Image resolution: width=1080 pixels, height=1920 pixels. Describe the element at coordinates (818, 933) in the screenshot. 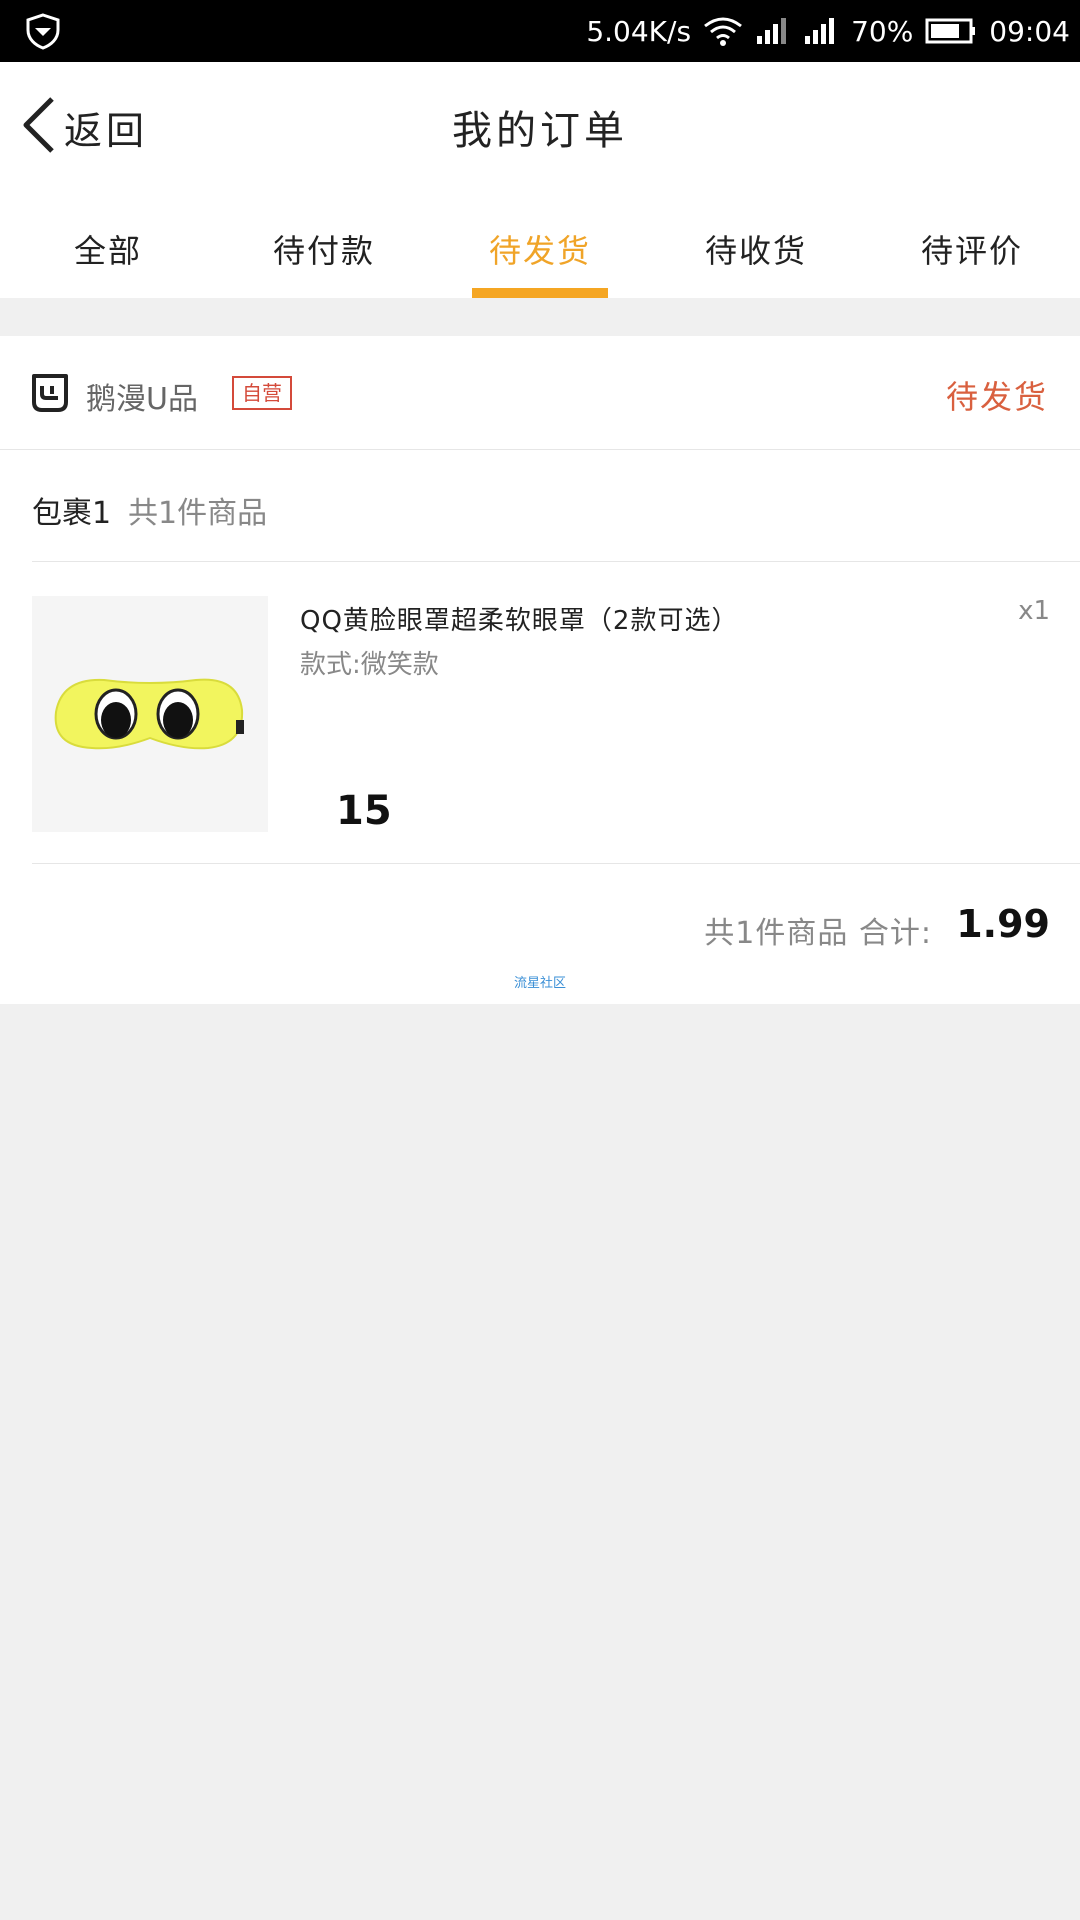

I see `total-label: 共1件商品 合计:` at that location.